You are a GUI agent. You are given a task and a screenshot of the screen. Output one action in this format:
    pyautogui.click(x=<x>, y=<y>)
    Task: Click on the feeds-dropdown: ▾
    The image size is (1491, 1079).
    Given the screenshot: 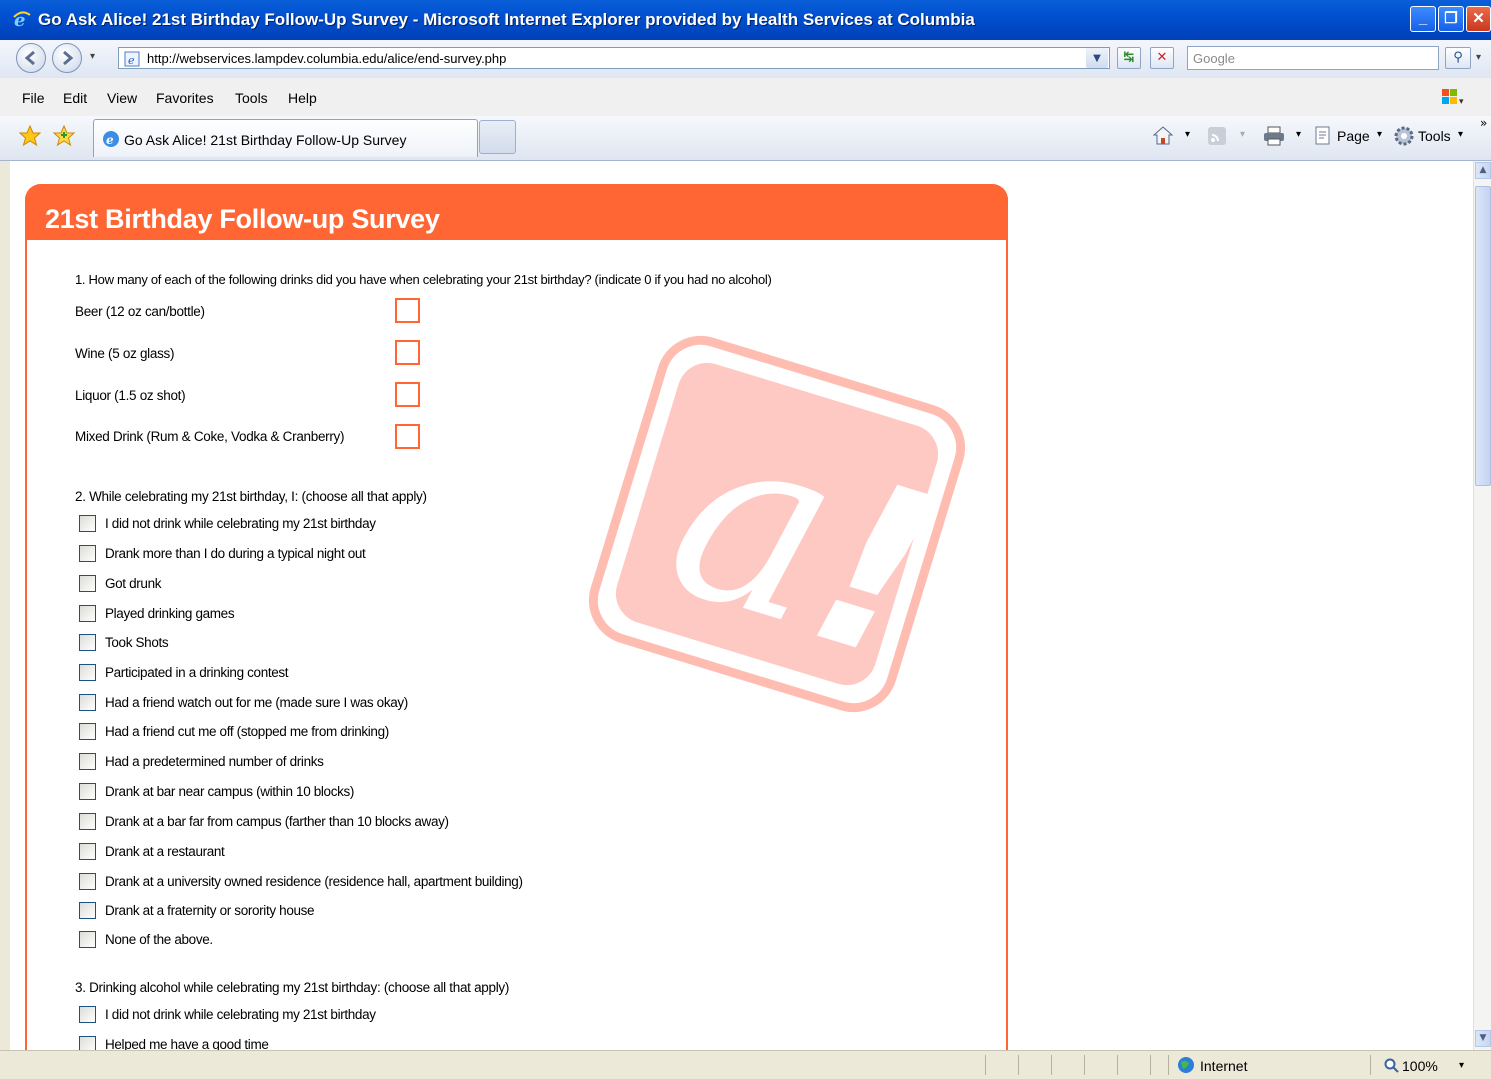 What is the action you would take?
    pyautogui.click(x=1242, y=134)
    